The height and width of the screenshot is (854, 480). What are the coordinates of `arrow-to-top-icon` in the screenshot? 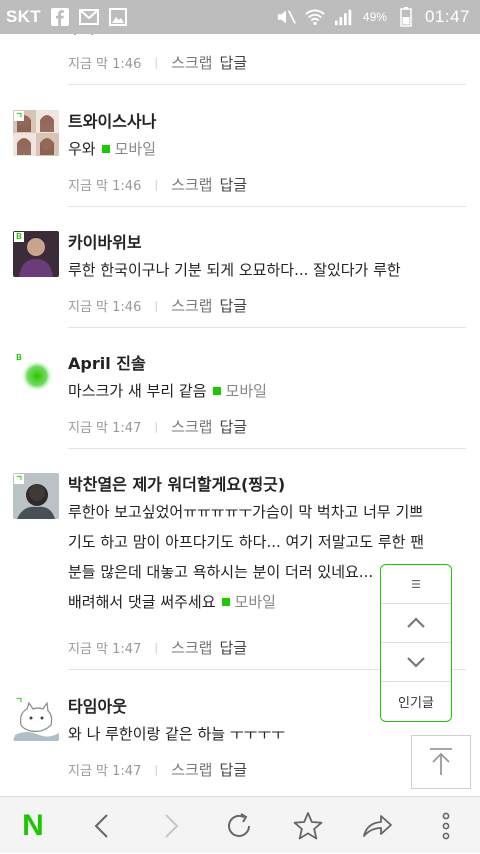 It's located at (441, 761).